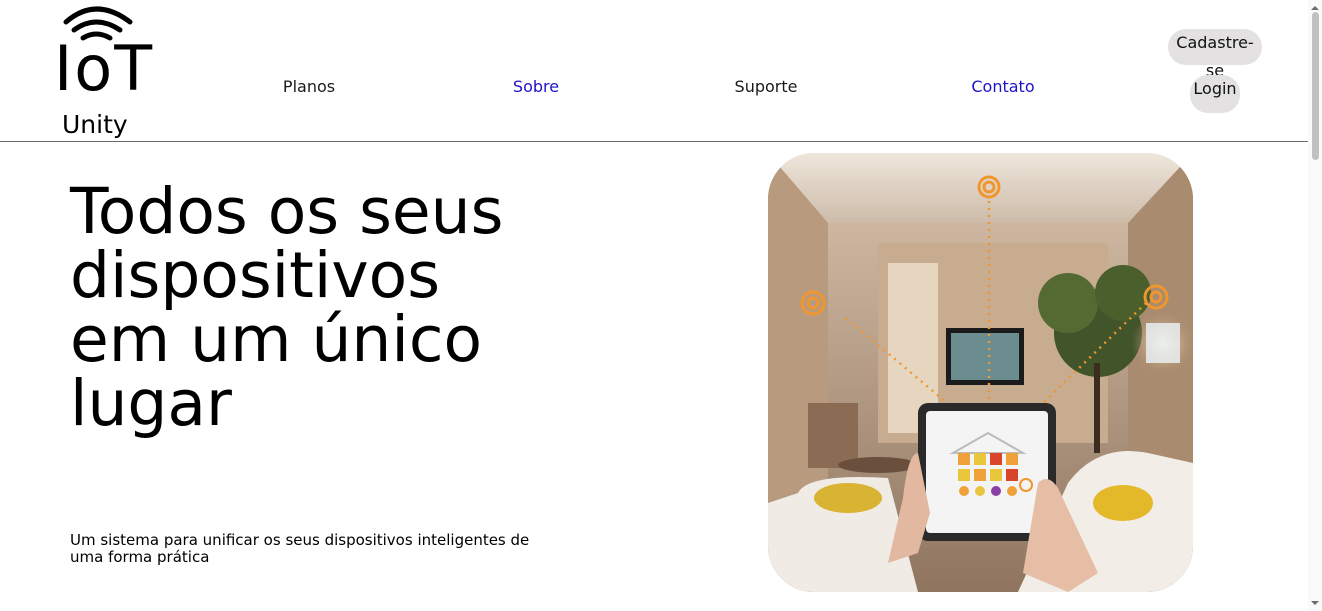 This screenshot has width=1322, height=611. I want to click on scroll-down-icon, so click(1315, 603).